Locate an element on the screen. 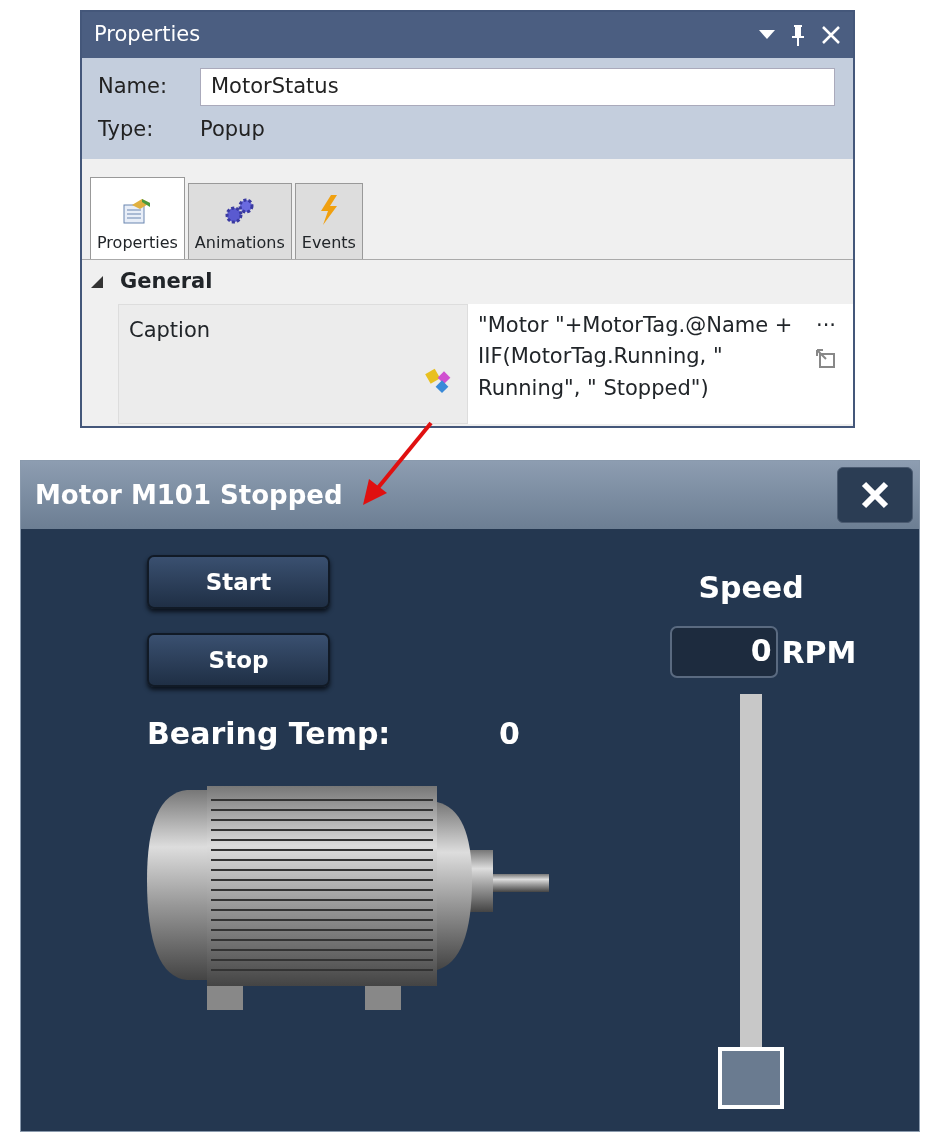 This screenshot has width=925, height=1135. property-value: "Motor "+MotorTag.@Name + IIF(MotorTag.Running, " Running", " Stopped") is located at coordinates (643, 363).